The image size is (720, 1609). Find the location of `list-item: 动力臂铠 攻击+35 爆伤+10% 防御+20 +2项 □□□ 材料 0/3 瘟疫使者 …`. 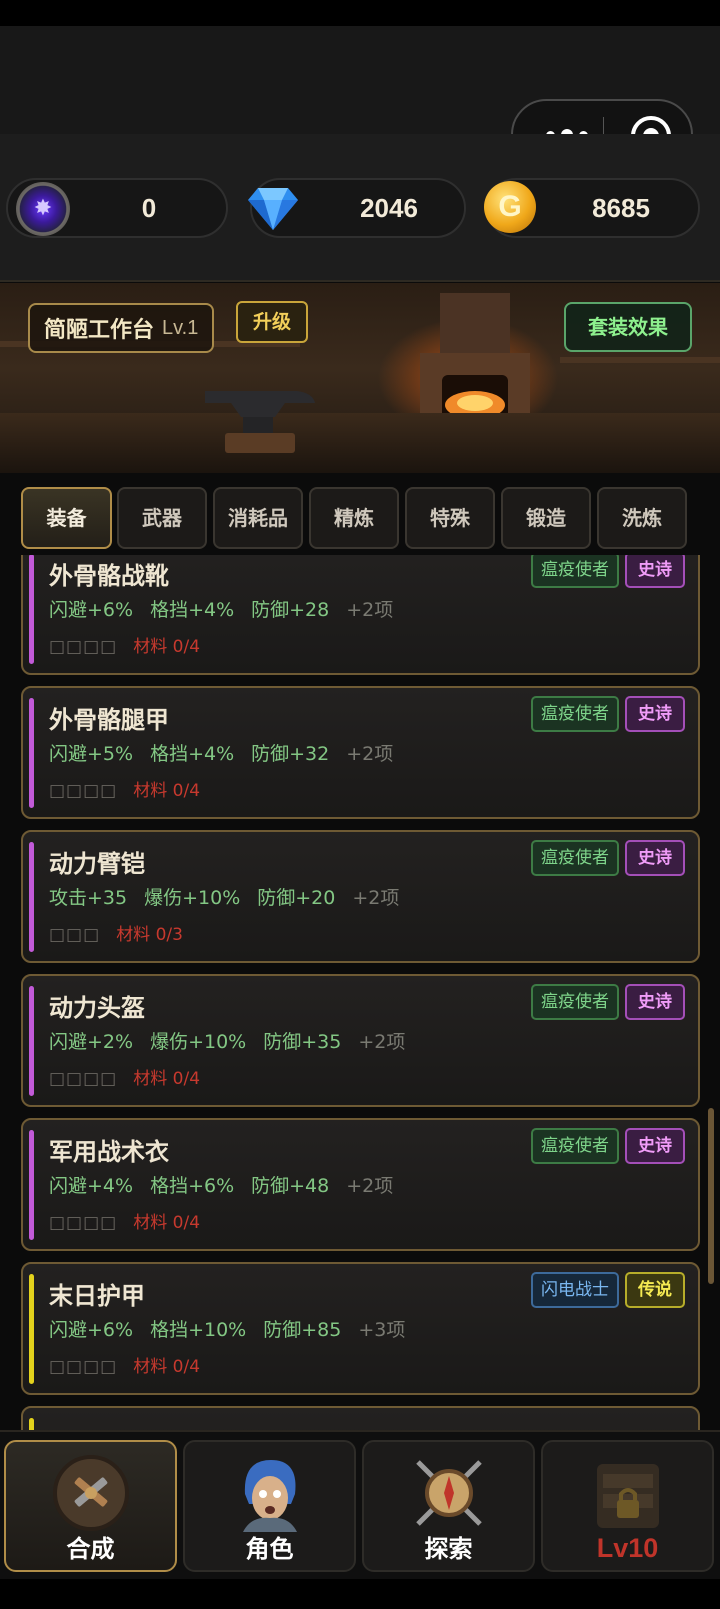

list-item: 动力臂铠 攻击+35 爆伤+10% 防御+20 +2项 □□□ 材料 0/3 瘟疫使者 … is located at coordinates (360, 896).